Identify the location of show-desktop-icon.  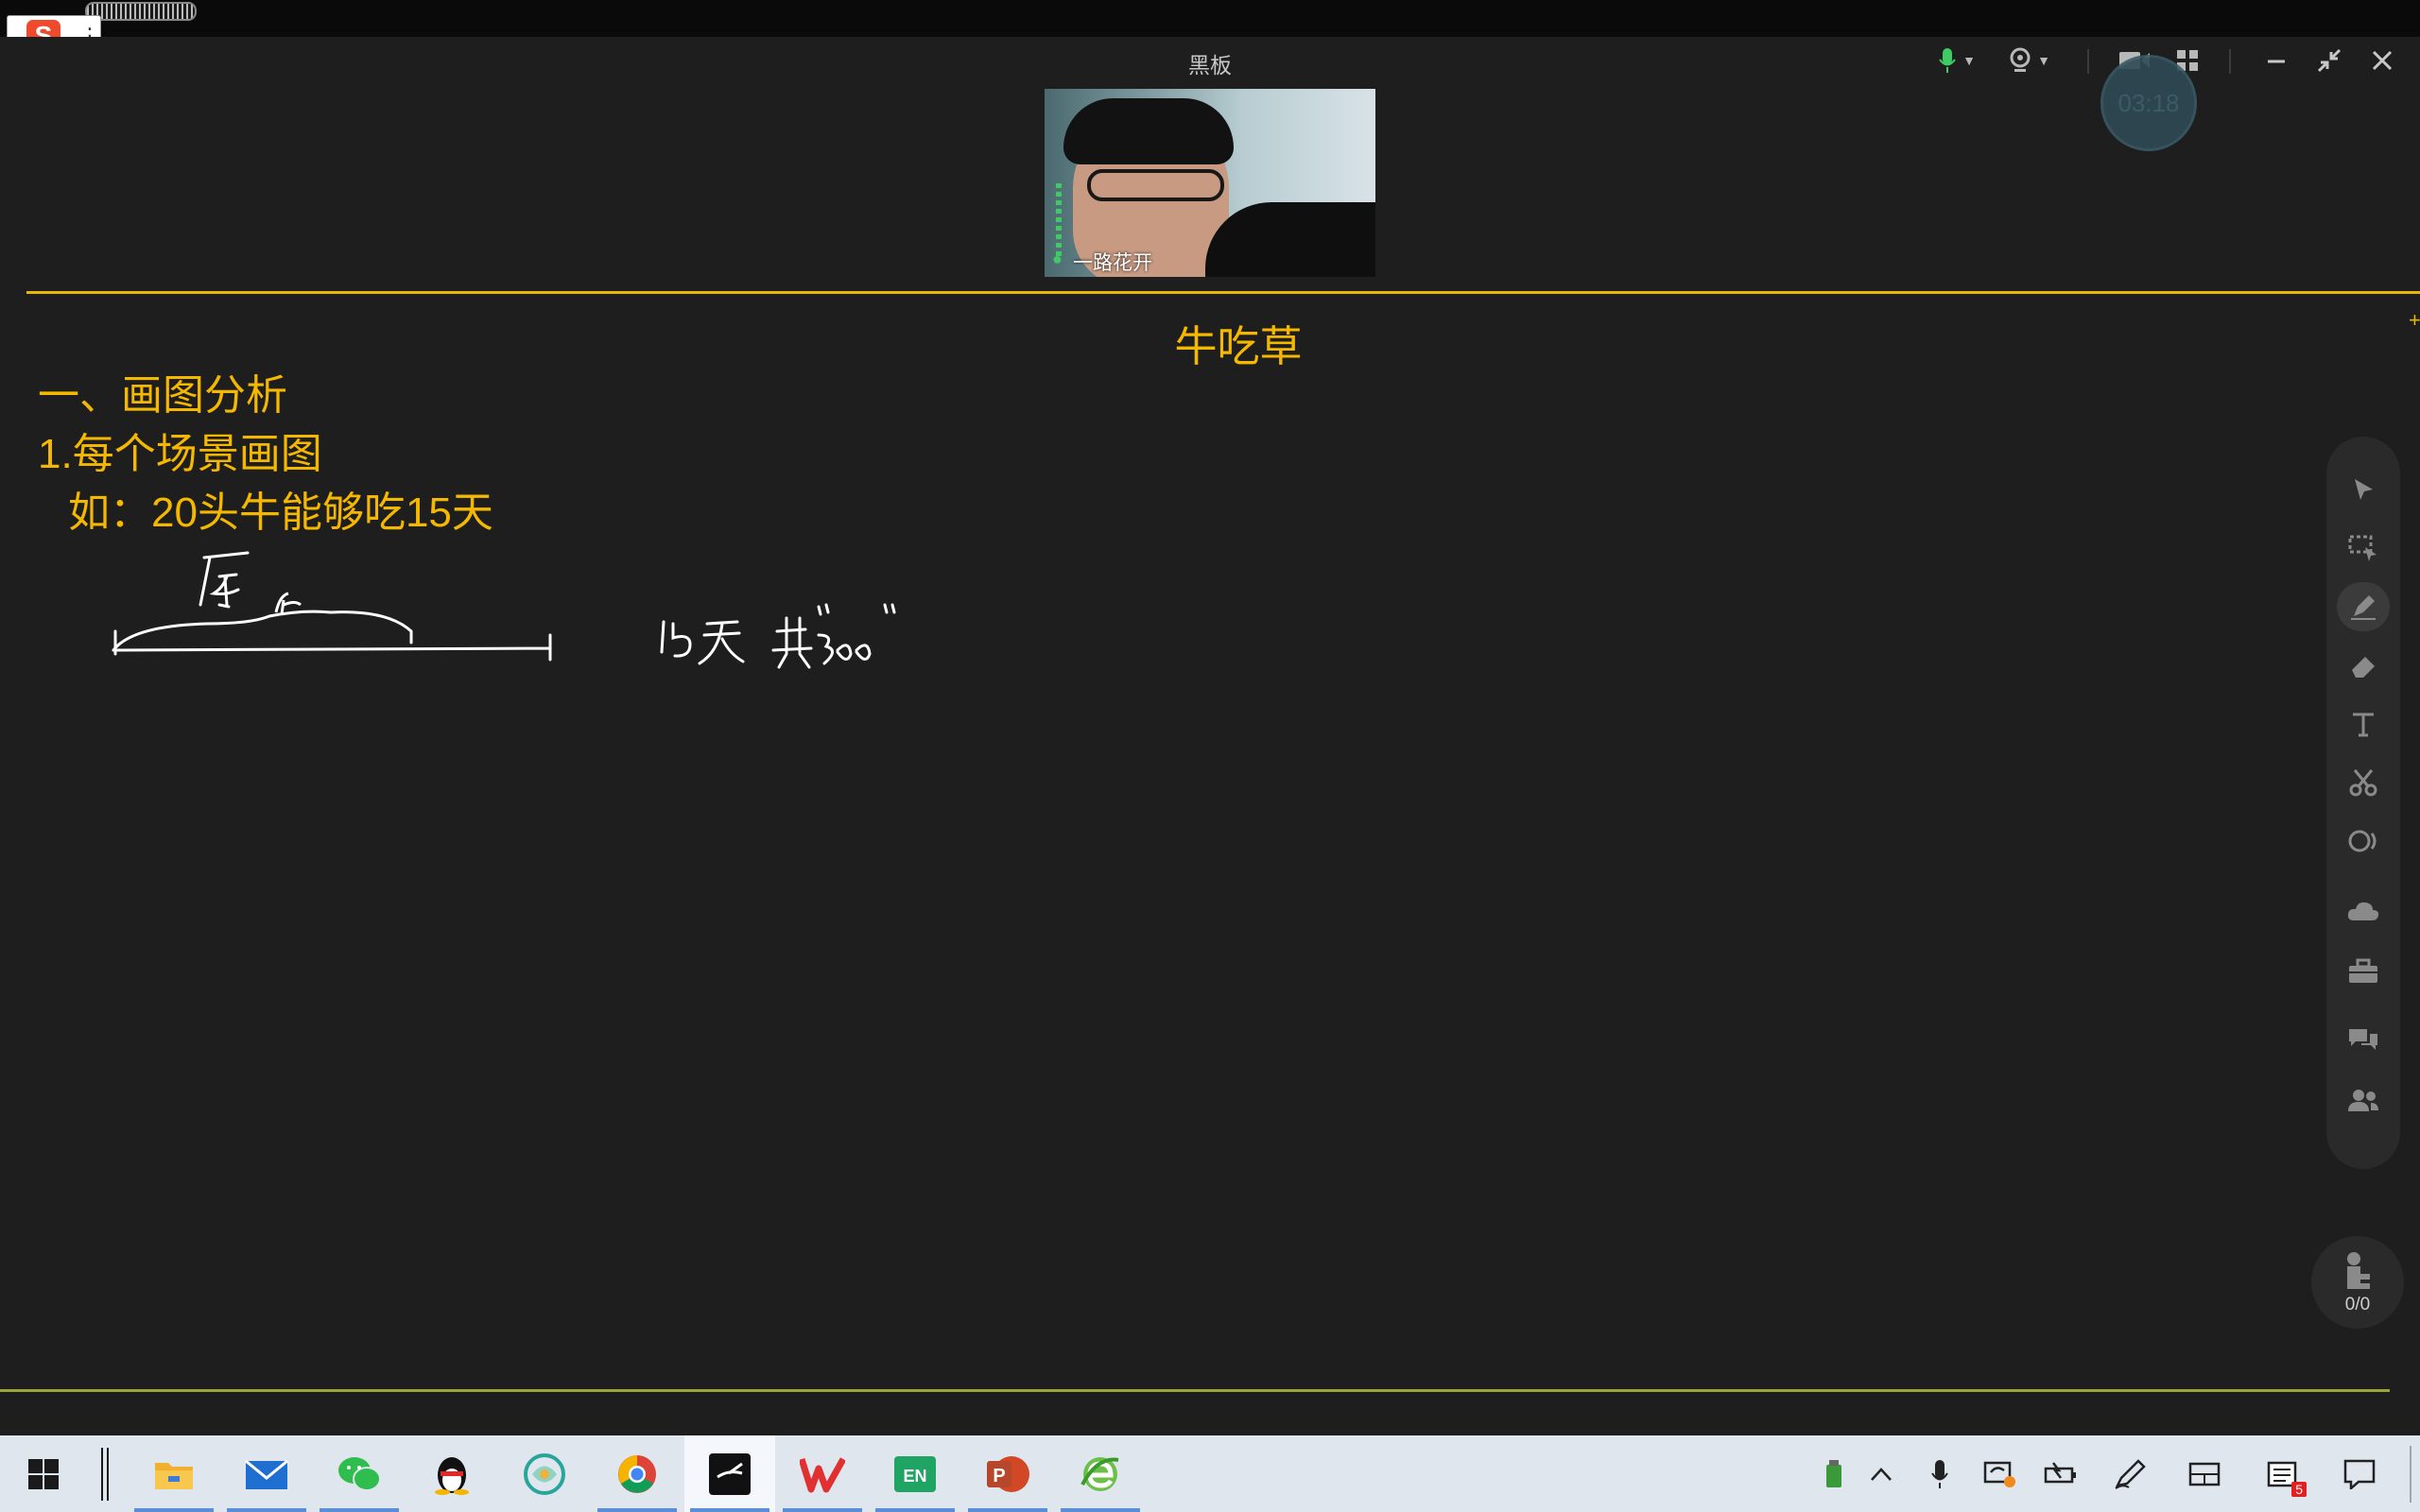
(2410, 1474).